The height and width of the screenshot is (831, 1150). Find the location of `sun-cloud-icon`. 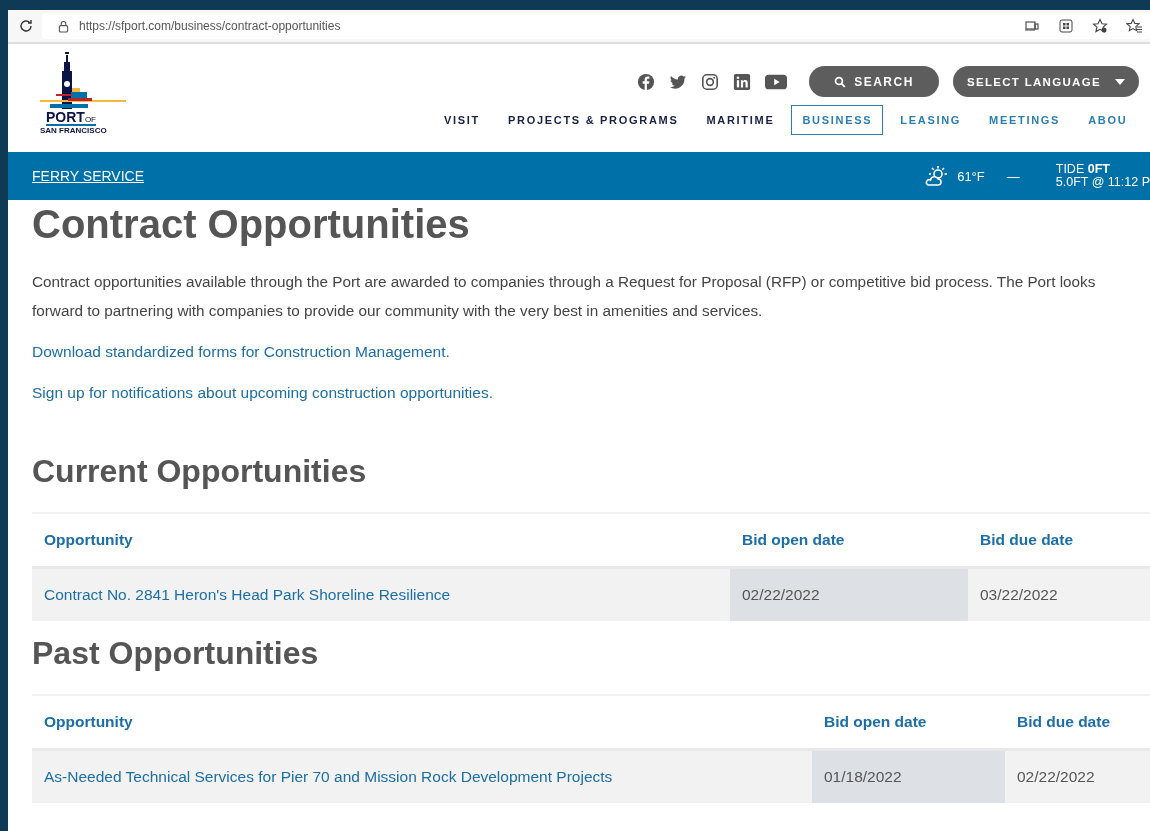

sun-cloud-icon is located at coordinates (937, 176).